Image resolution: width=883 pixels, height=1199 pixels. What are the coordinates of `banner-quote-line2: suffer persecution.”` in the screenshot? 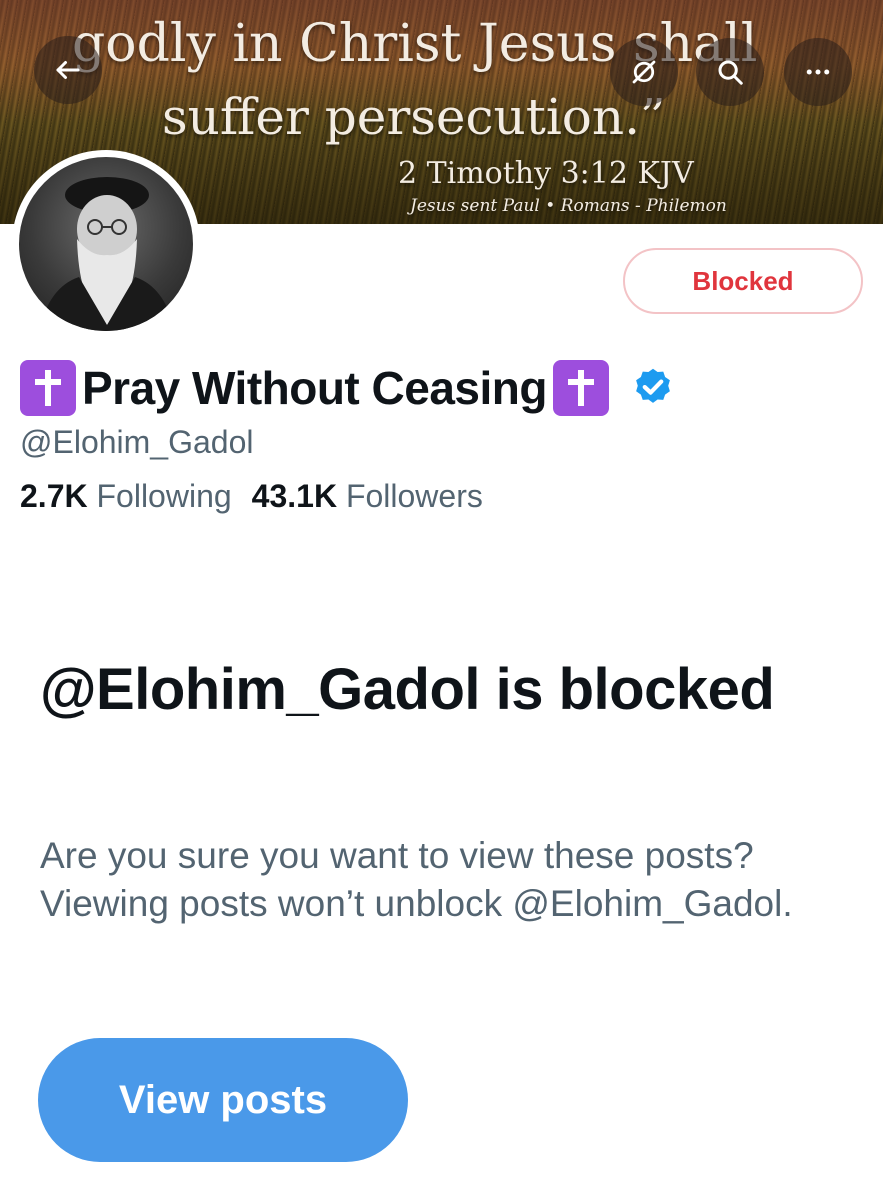 It's located at (414, 117).